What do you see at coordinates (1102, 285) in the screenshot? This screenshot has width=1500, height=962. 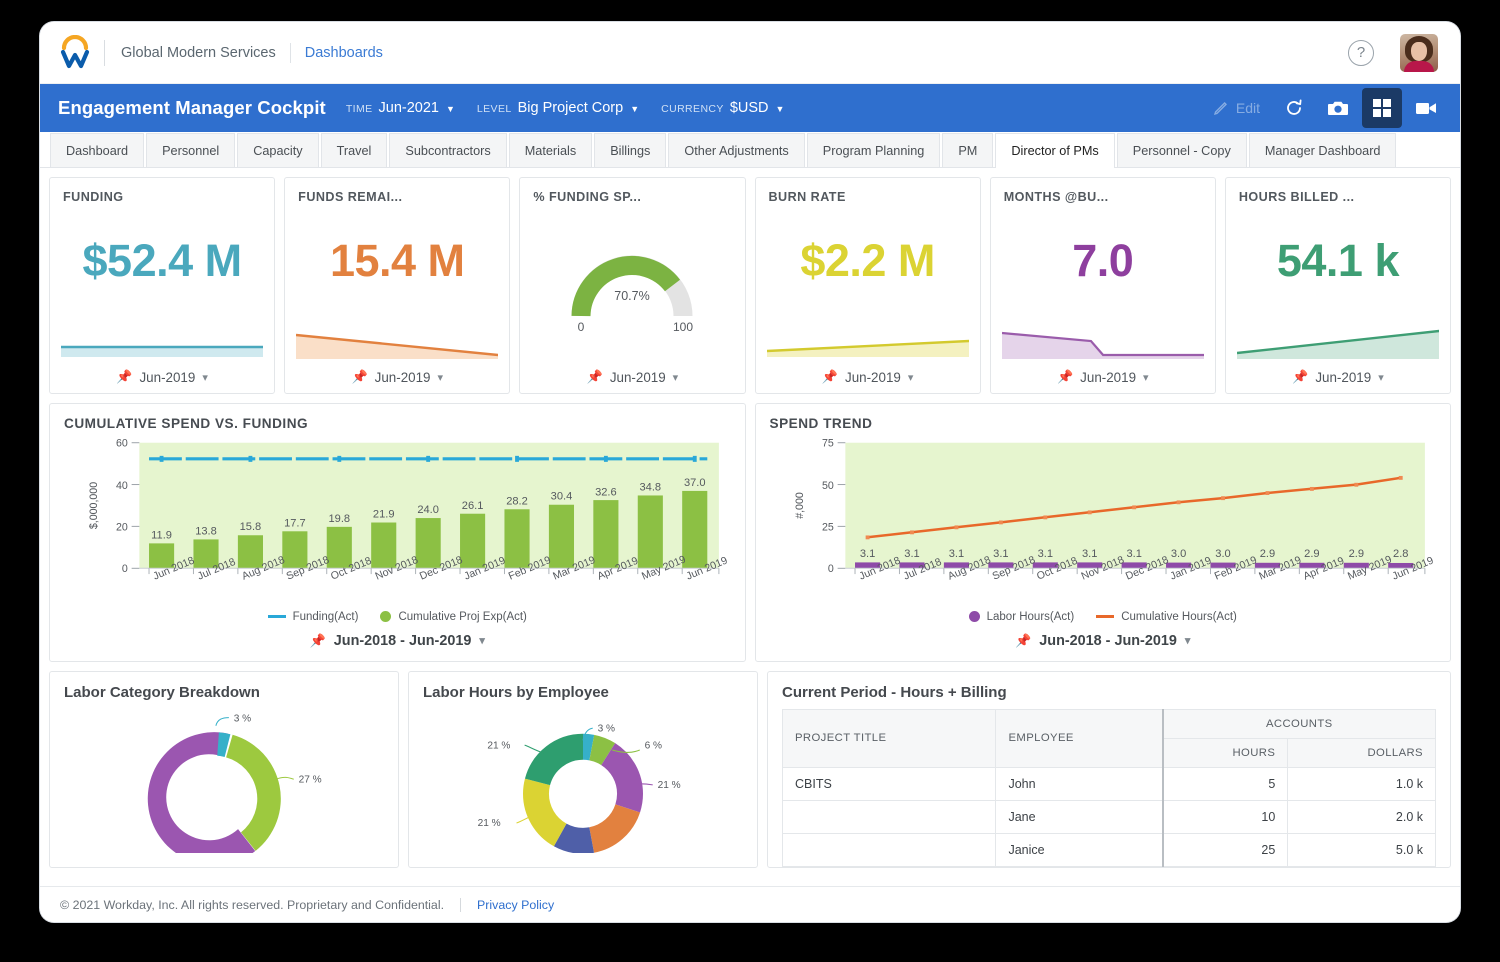 I see `kpi-card-months-at-burn: MONTHS @BU... 7.0 📌 Jun-2019 ▾` at bounding box center [1102, 285].